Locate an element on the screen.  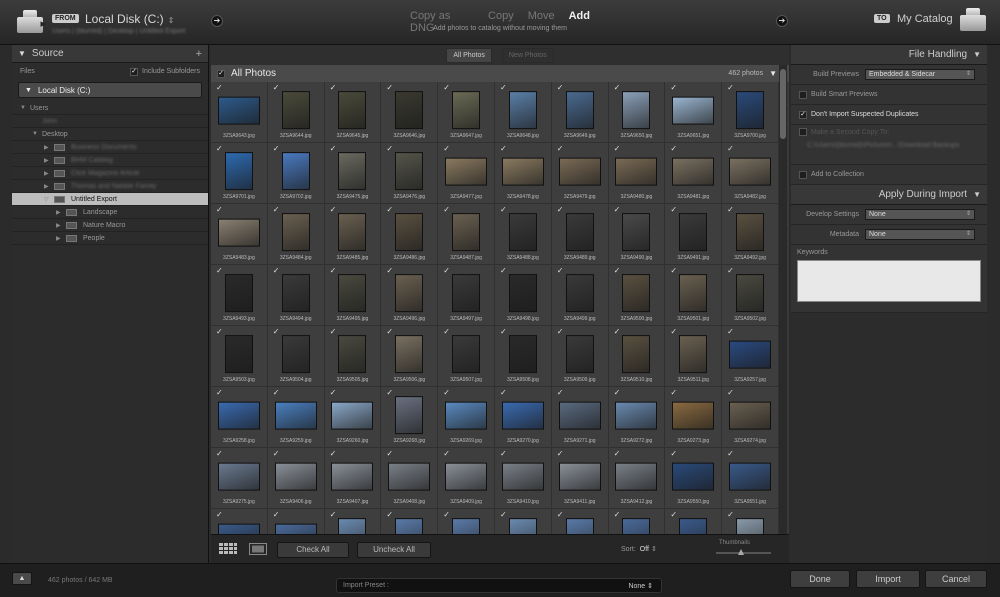
photo-cell: ✓ 3ZSA9479.jpg is located at coordinates (580, 173).